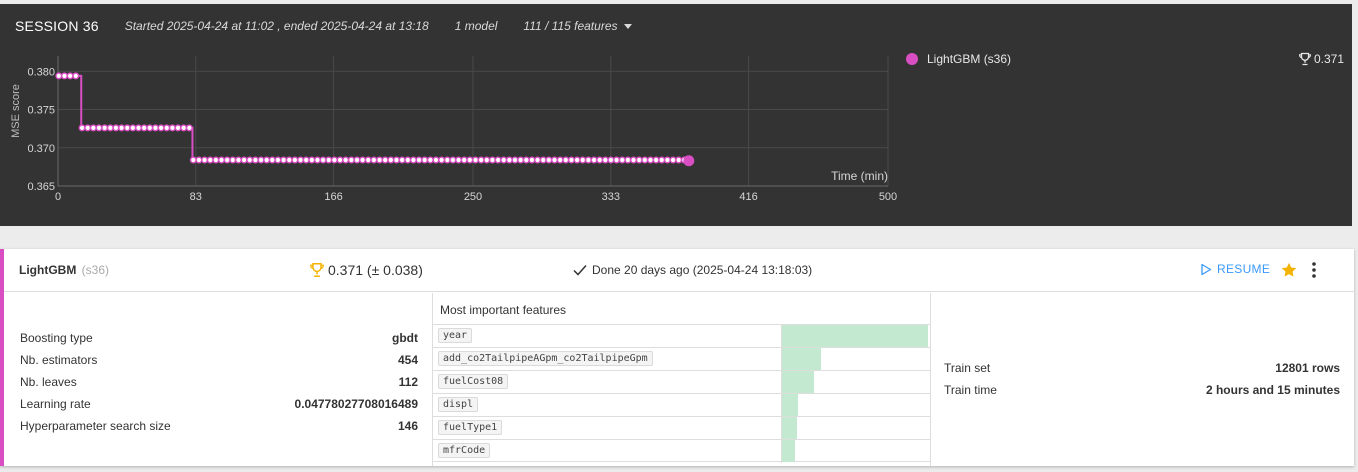  What do you see at coordinates (748, 197) in the screenshot?
I see `x-tick-label: 416` at bounding box center [748, 197].